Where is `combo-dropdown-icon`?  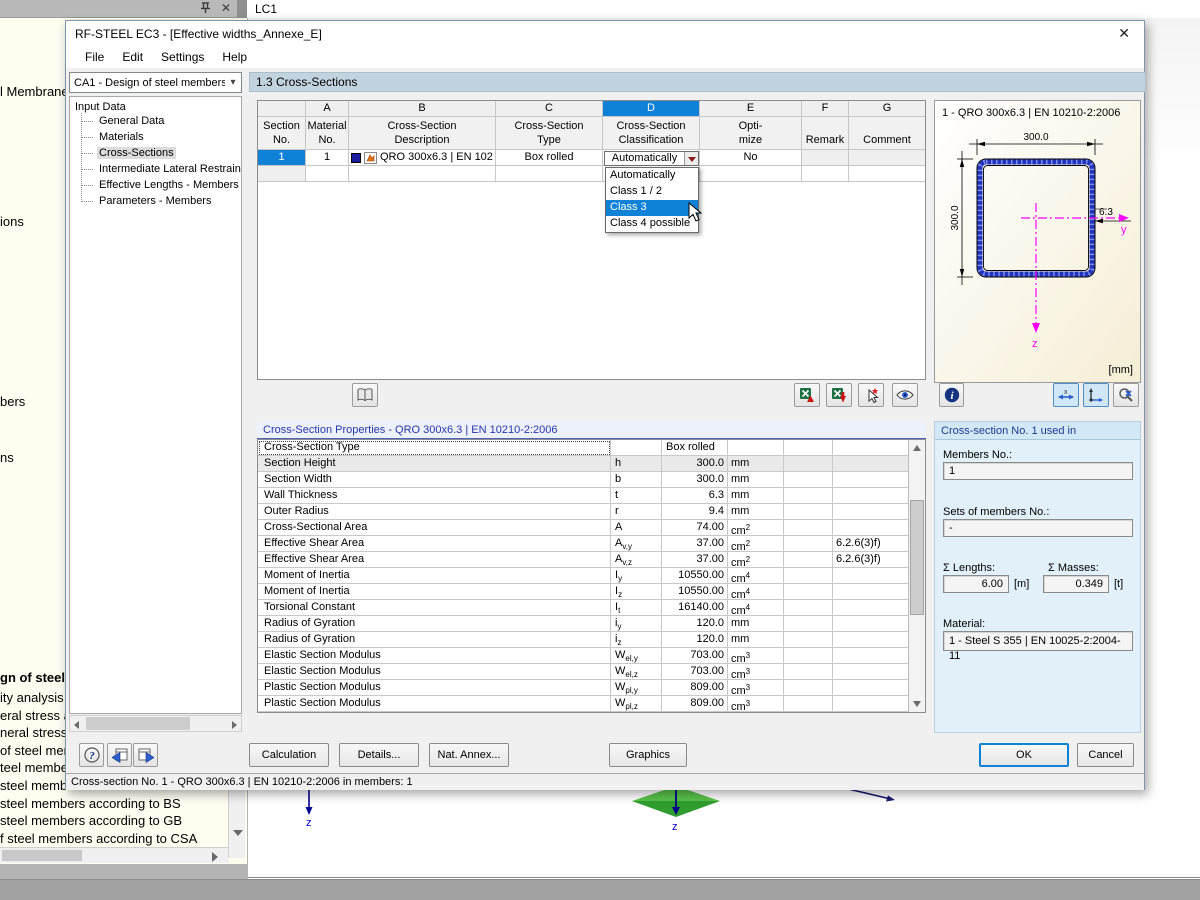
combo-dropdown-icon is located at coordinates (691, 158).